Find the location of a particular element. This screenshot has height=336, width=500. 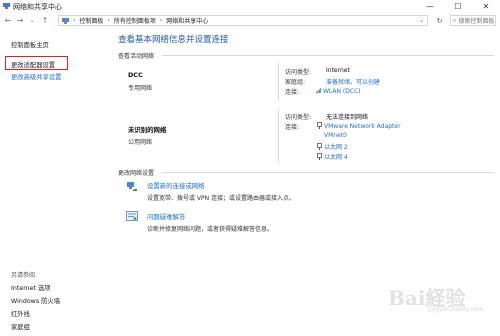

see-also-firewall: Windows 防火墙 is located at coordinates (35, 300).